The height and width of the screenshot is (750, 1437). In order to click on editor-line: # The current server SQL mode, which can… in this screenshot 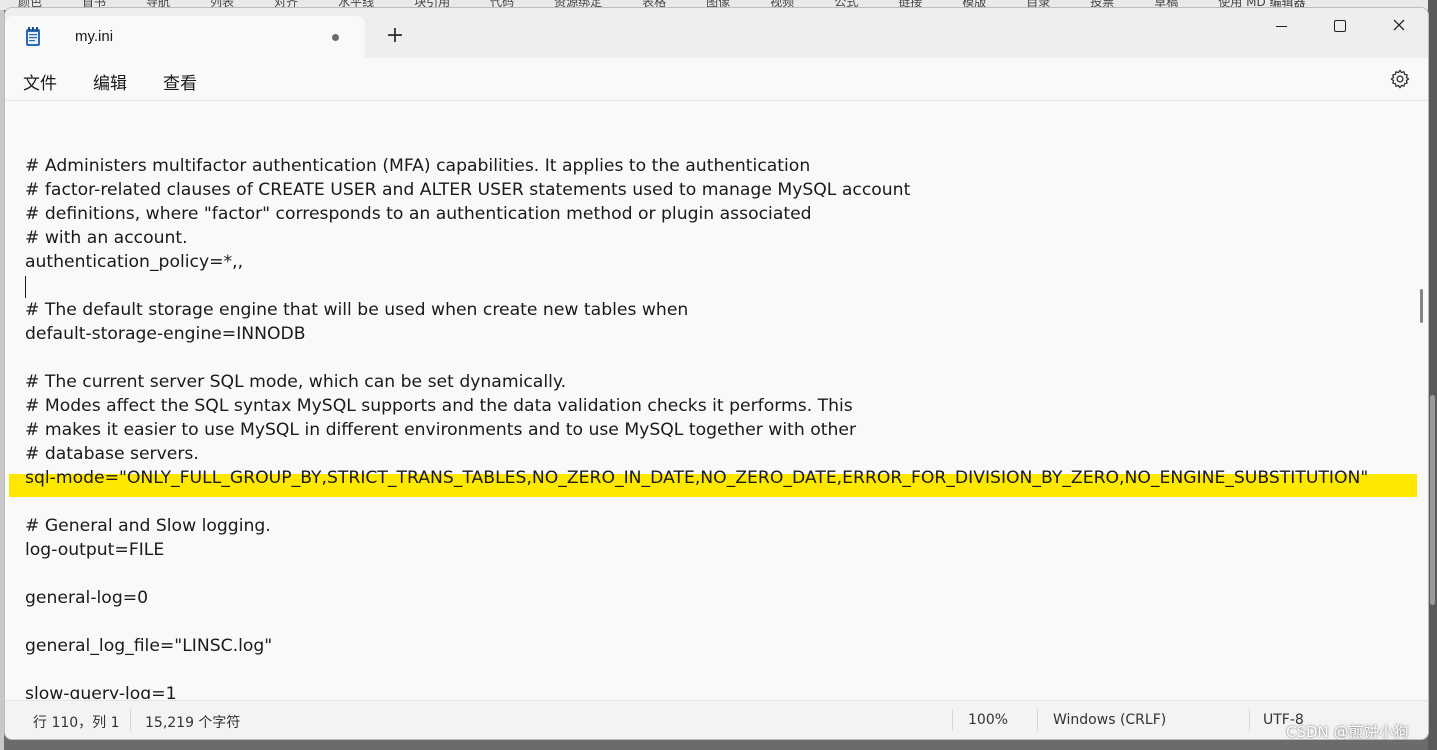, I will do `click(696, 382)`.